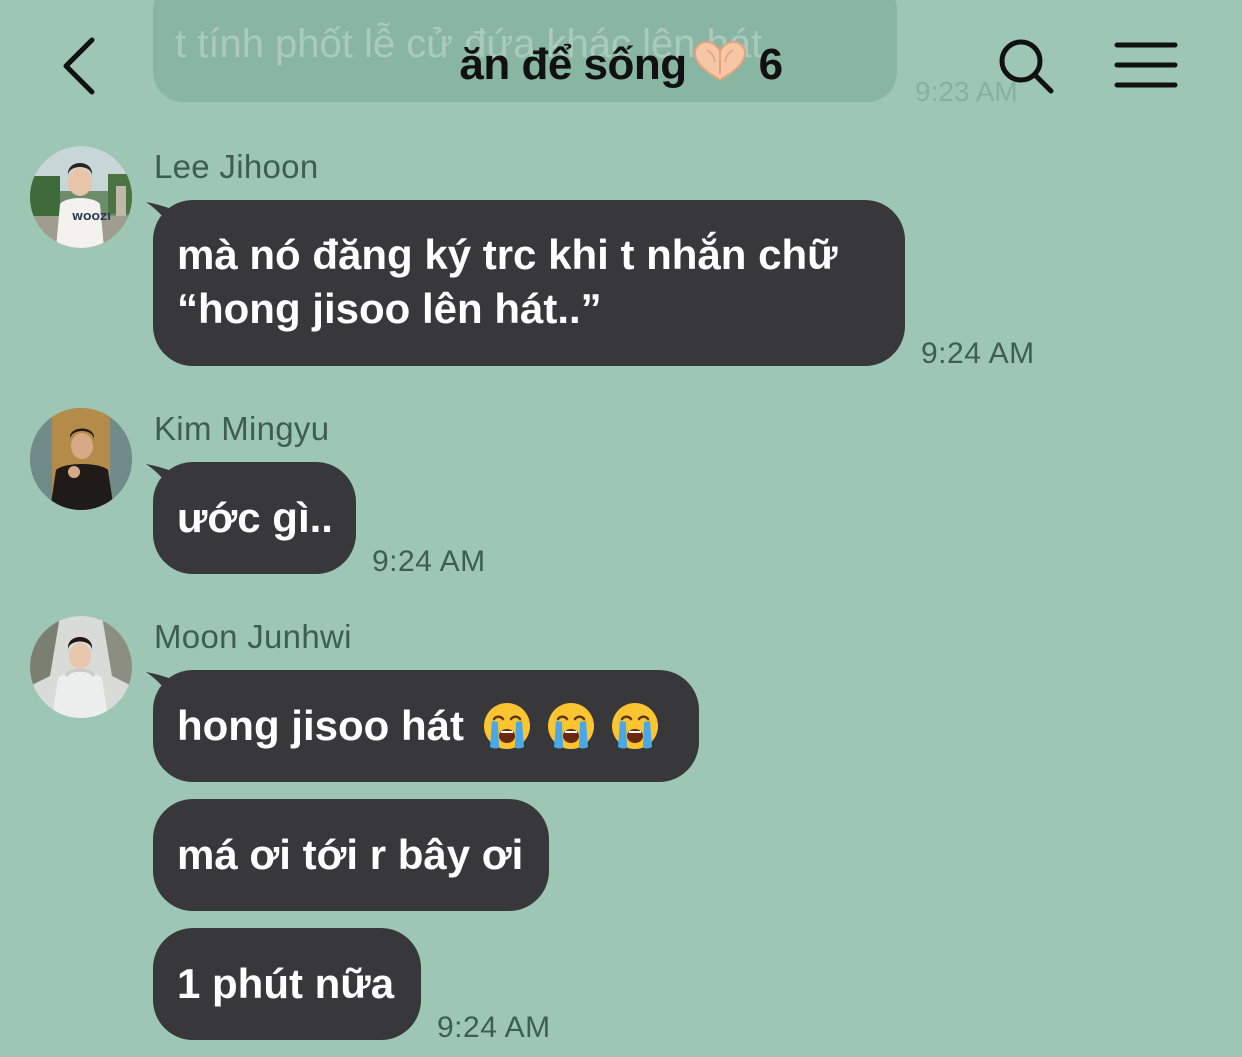 This screenshot has width=1242, height=1057. What do you see at coordinates (770, 65) in the screenshot?
I see `member-count: 6` at bounding box center [770, 65].